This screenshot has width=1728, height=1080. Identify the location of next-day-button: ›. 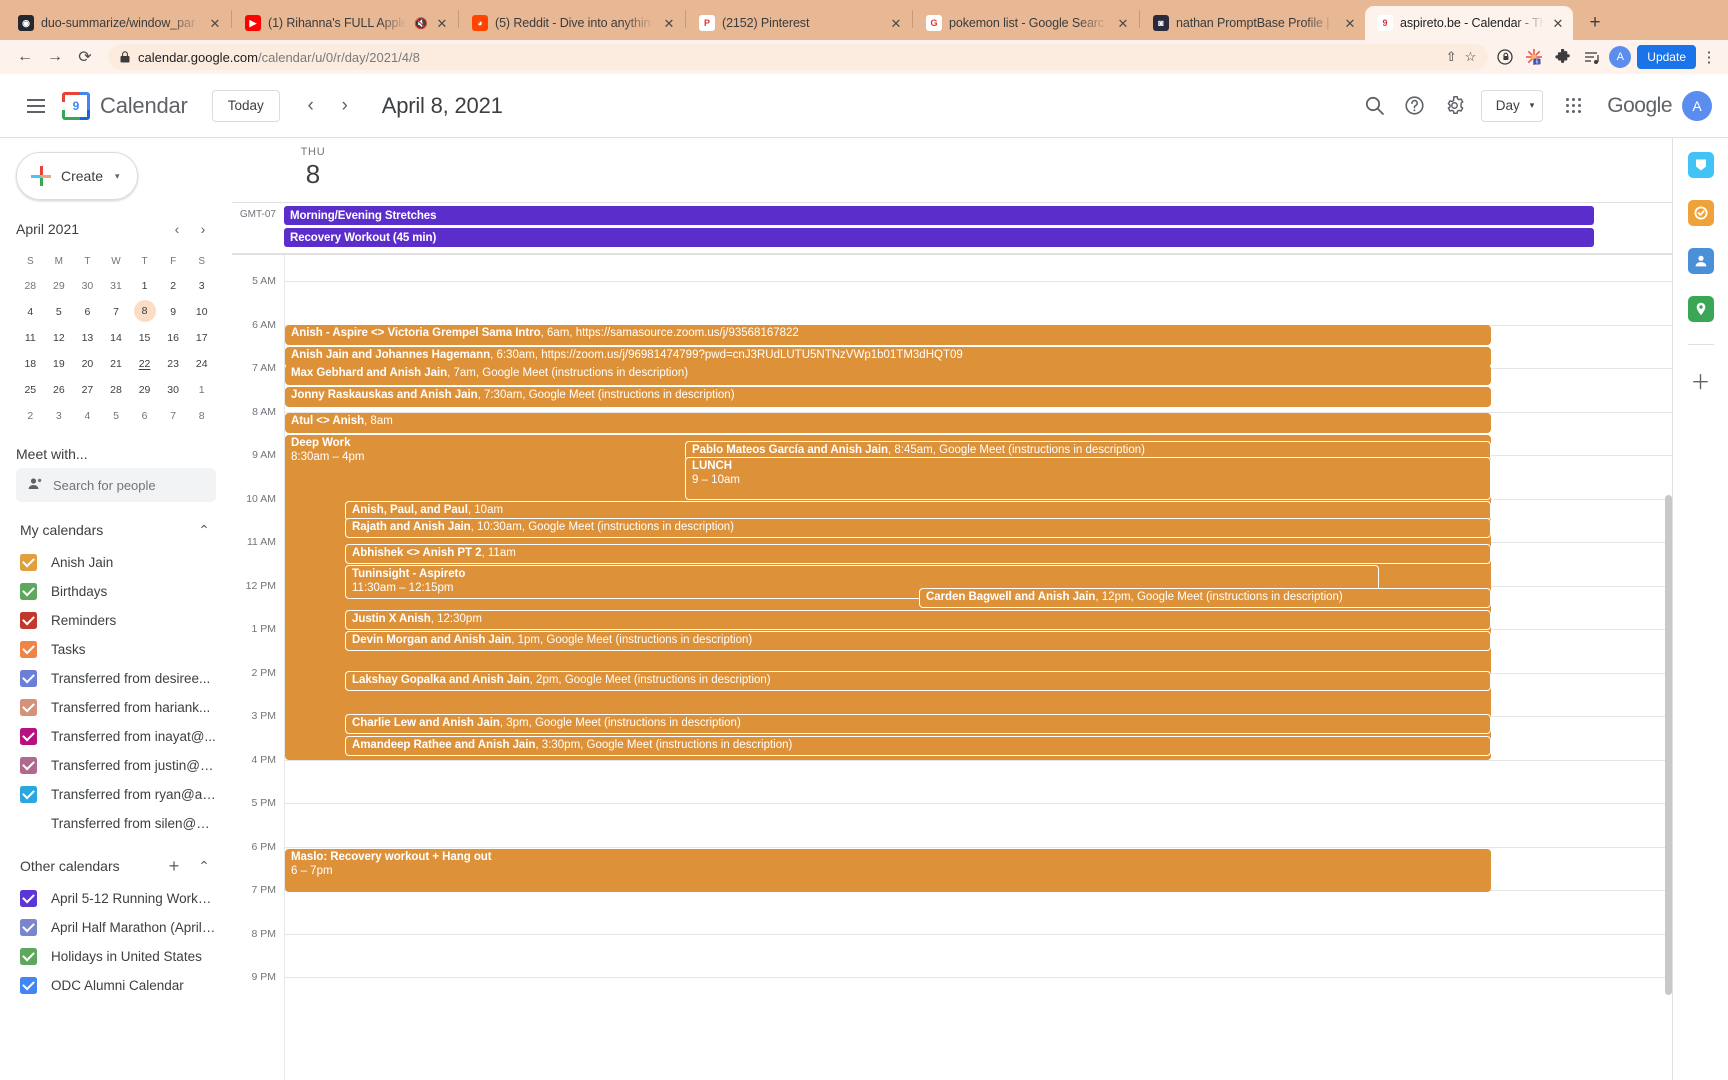
(345, 106).